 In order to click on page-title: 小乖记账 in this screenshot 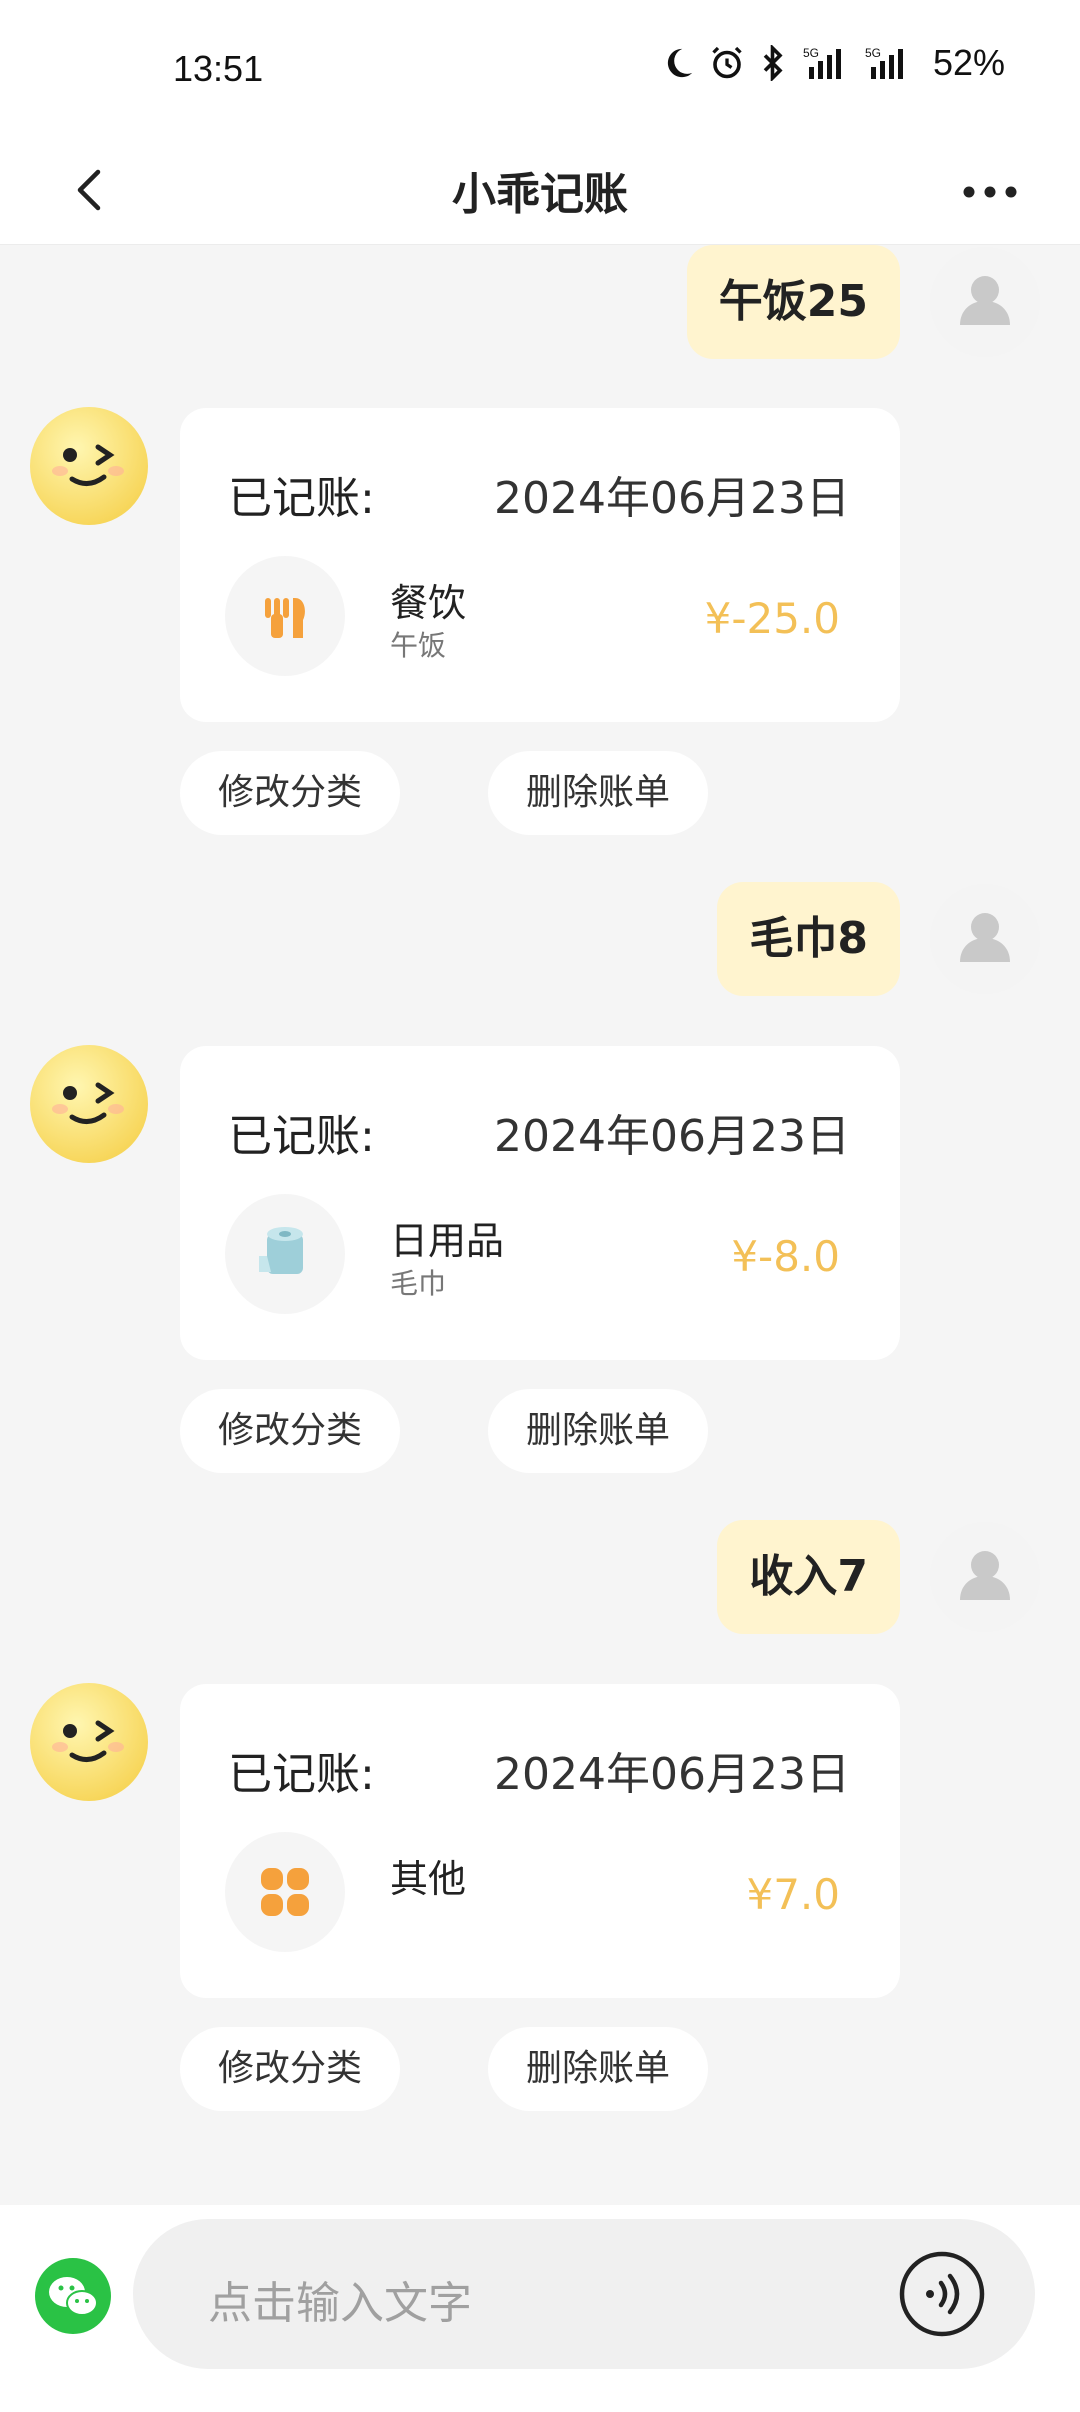, I will do `click(540, 194)`.